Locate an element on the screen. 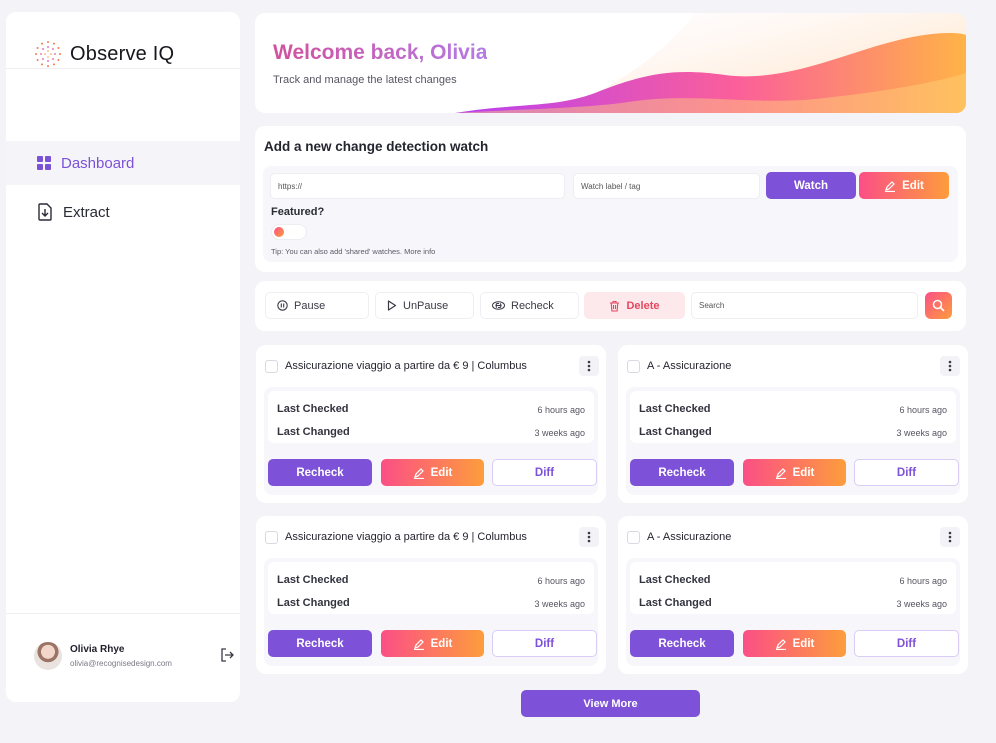 The height and width of the screenshot is (743, 996). link-icon is located at coordinates (498, 305).